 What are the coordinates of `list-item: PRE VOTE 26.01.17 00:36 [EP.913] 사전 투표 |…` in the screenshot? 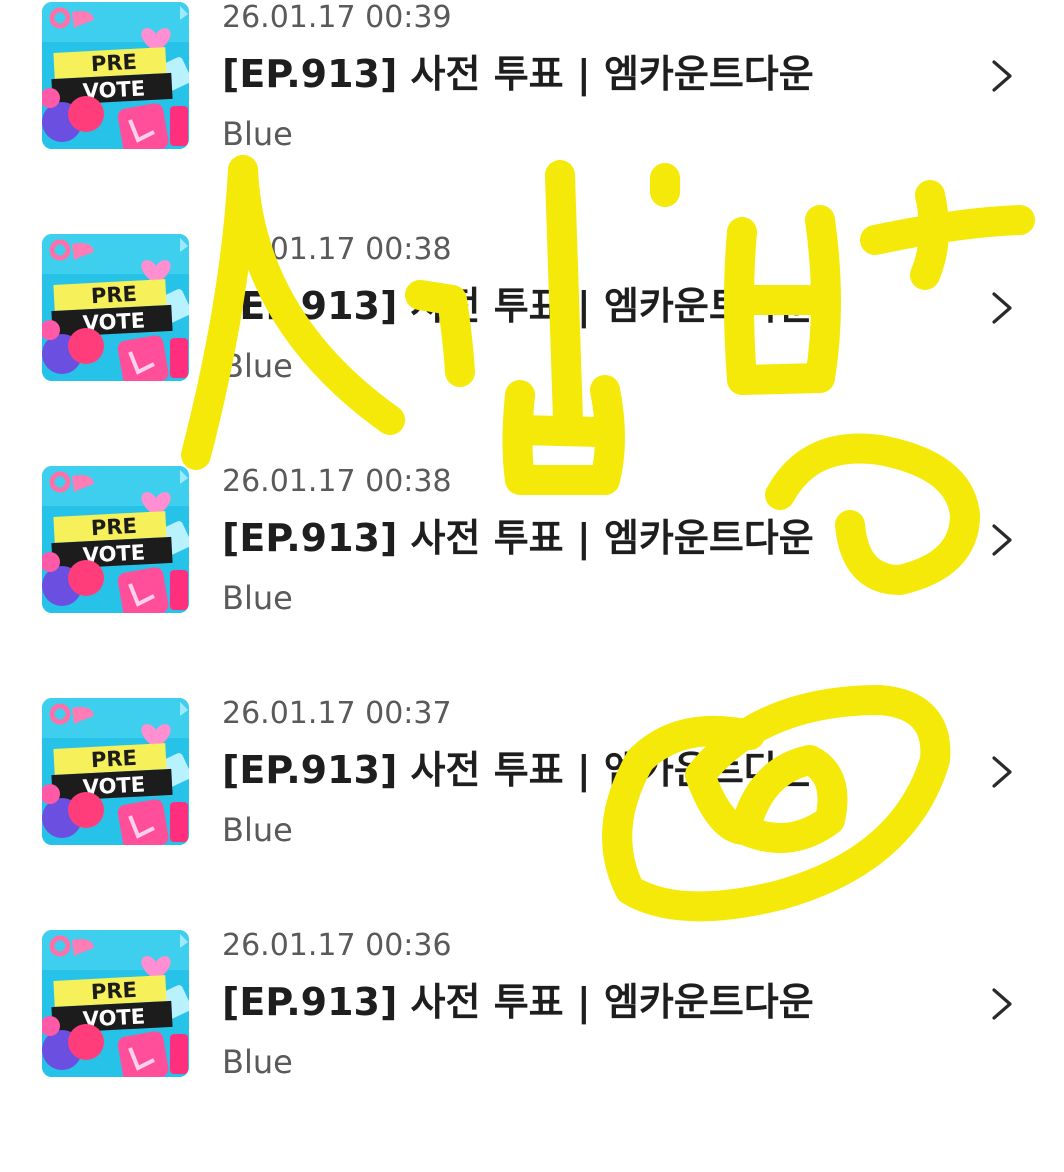 It's located at (532, 1008).